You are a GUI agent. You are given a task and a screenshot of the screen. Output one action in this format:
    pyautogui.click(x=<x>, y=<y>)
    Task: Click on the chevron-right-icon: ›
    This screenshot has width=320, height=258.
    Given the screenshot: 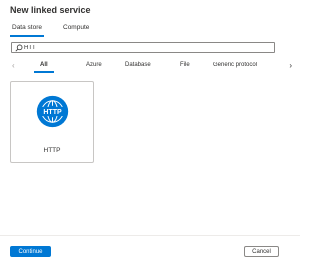 What is the action you would take?
    pyautogui.click(x=290, y=66)
    